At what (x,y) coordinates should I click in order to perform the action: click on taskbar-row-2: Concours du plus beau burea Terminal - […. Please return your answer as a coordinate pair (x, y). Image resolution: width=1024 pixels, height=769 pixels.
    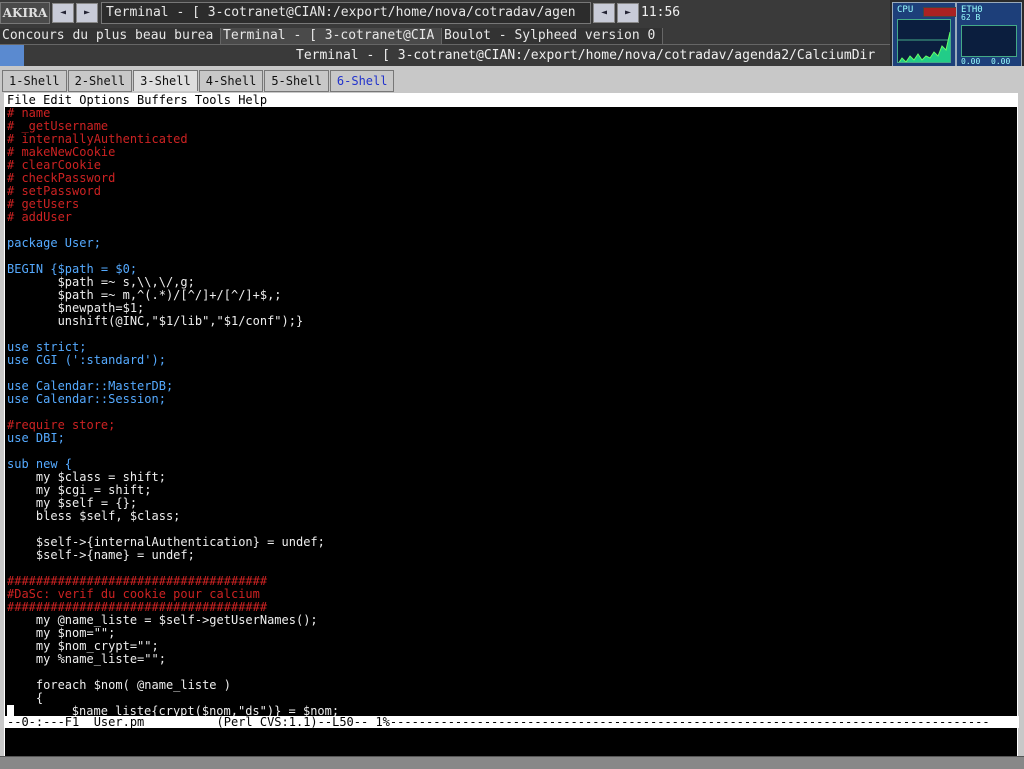
    Looking at the image, I should click on (331, 36).